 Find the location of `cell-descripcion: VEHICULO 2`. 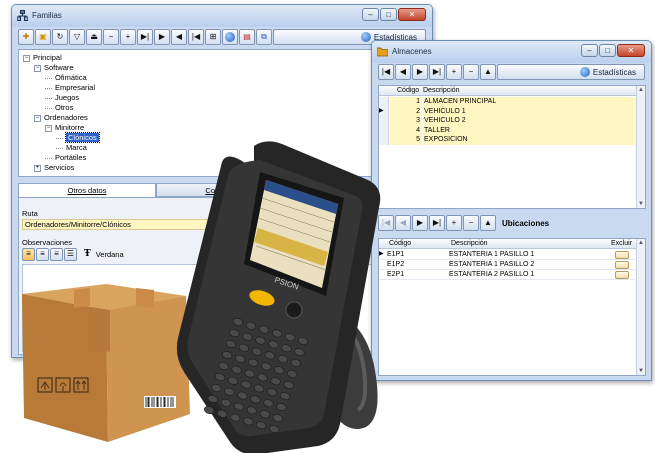

cell-descripcion: VEHICULO 2 is located at coordinates (529, 121).